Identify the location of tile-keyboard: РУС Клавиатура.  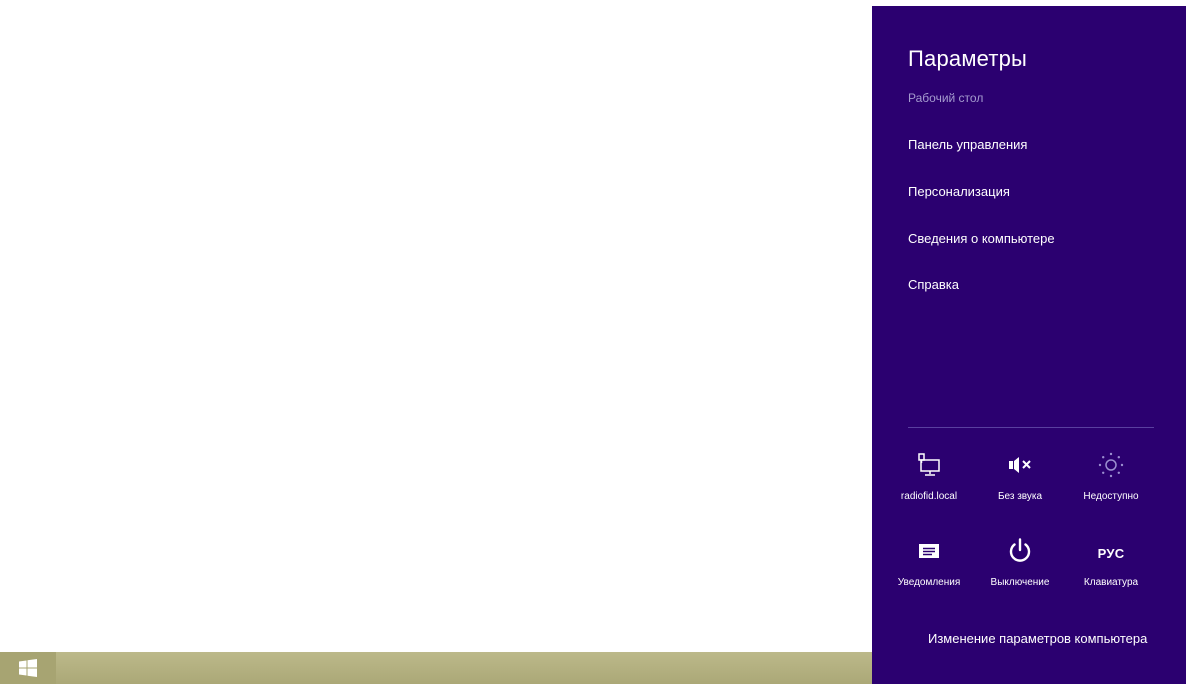
(1111, 563).